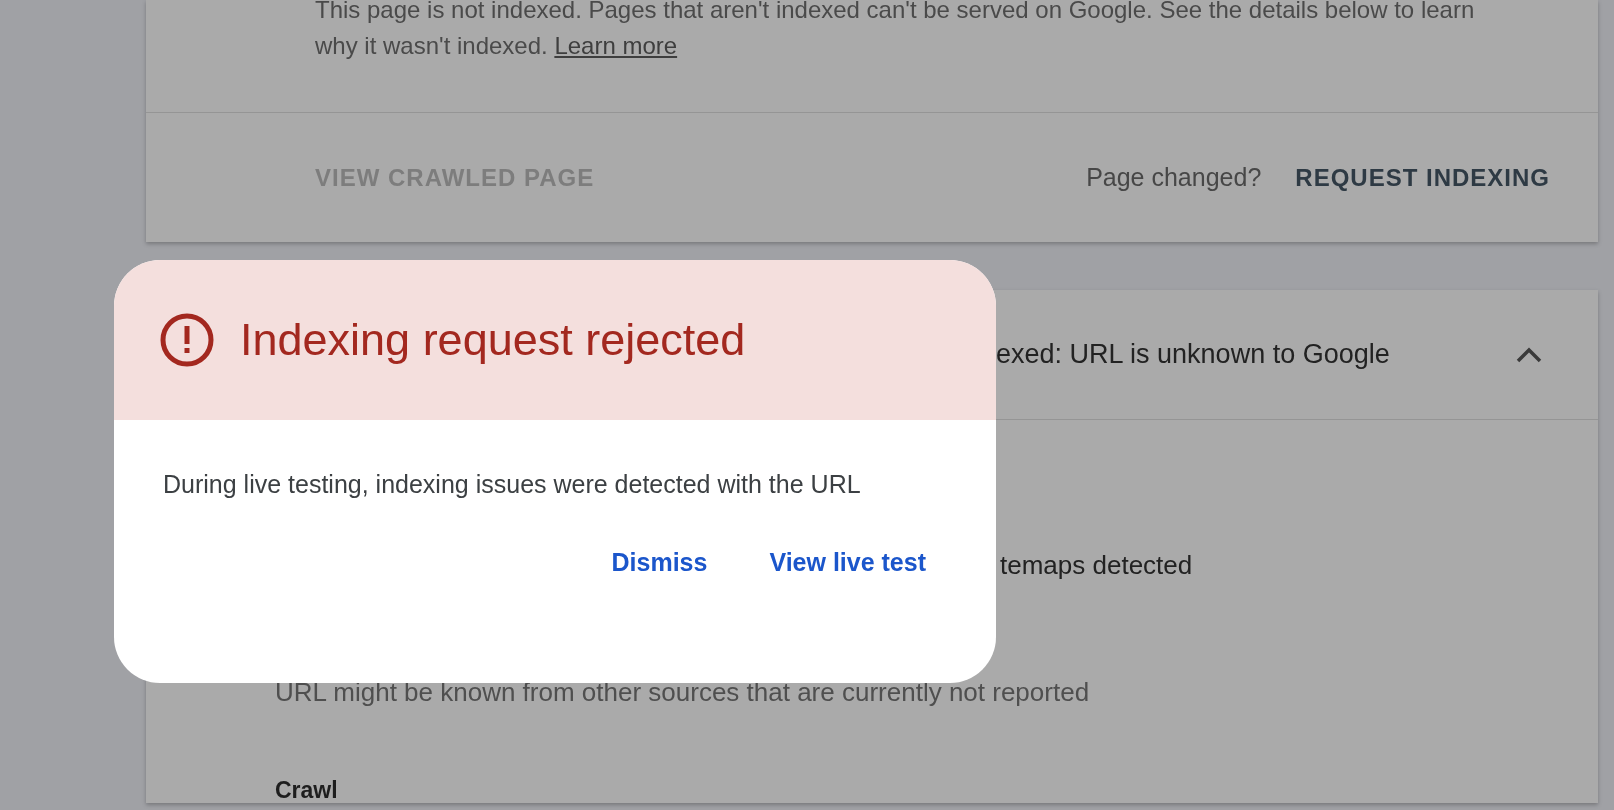  I want to click on view-live-test-button: View live test, so click(847, 562).